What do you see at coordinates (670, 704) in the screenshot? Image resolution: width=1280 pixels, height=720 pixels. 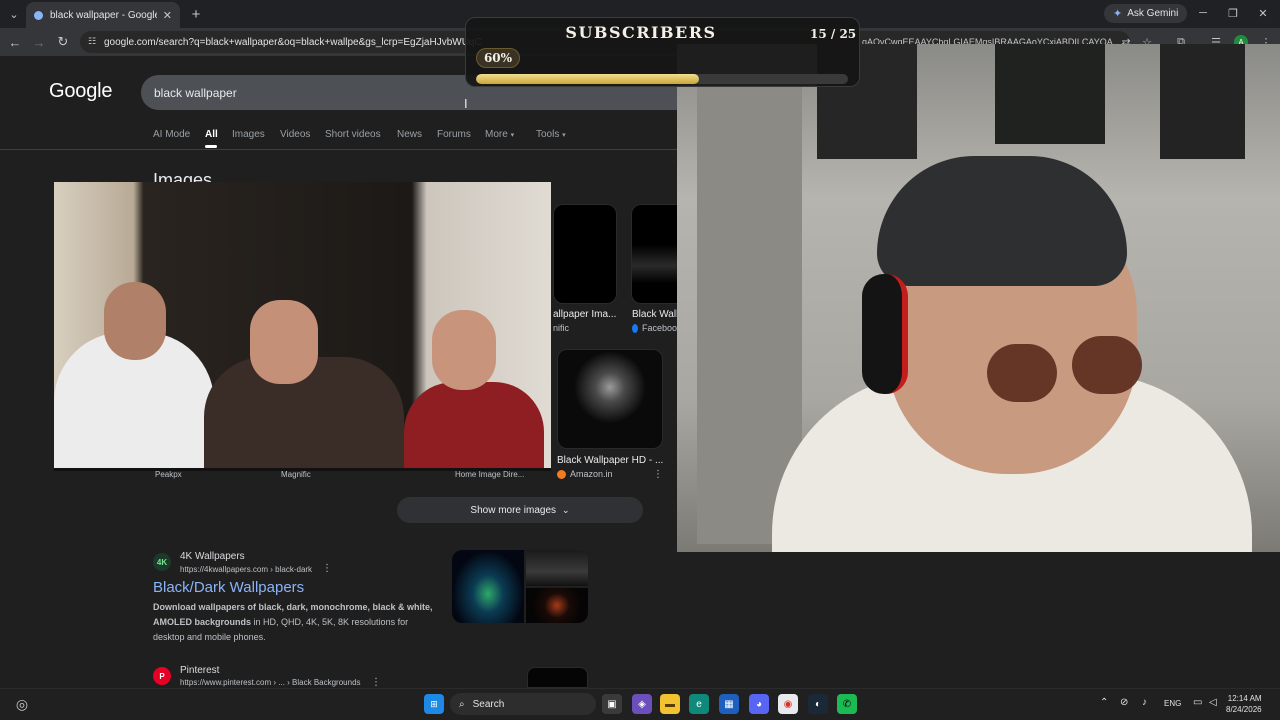 I see `file-explorer-icon: ▬` at bounding box center [670, 704].